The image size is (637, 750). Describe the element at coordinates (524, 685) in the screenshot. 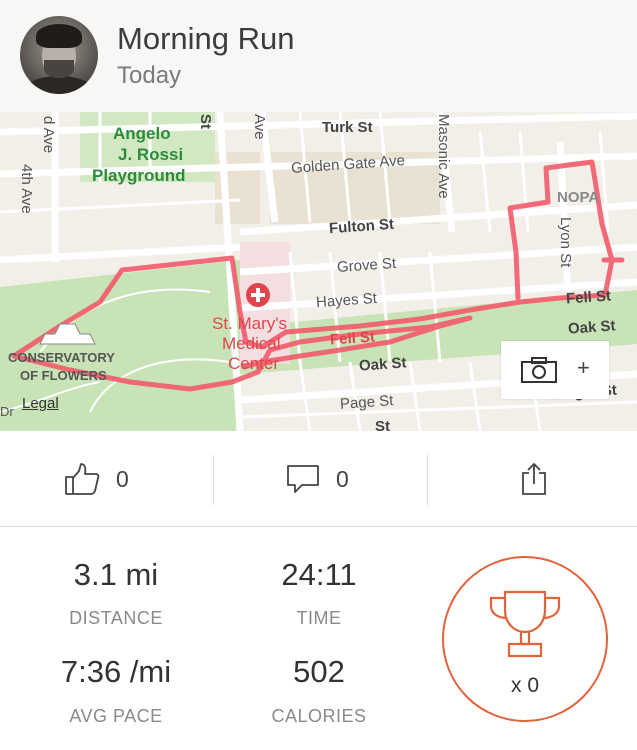

I see `achievements-count: x 0` at that location.